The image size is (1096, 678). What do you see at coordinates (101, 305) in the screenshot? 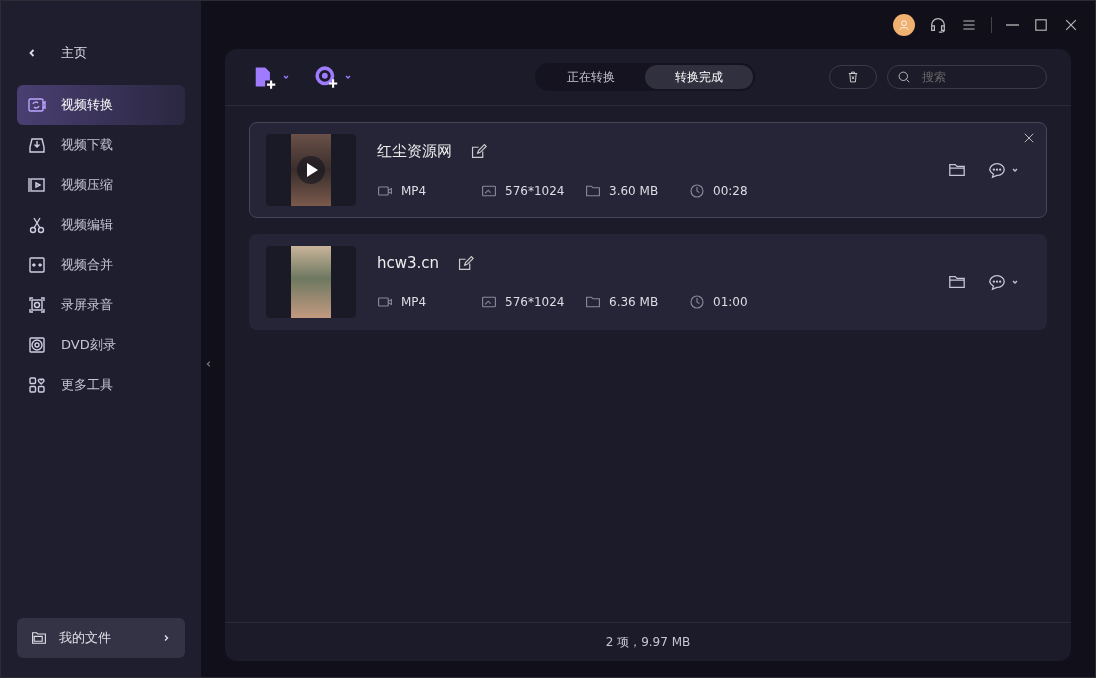
I see `sidebar-item: 录屏录音` at bounding box center [101, 305].